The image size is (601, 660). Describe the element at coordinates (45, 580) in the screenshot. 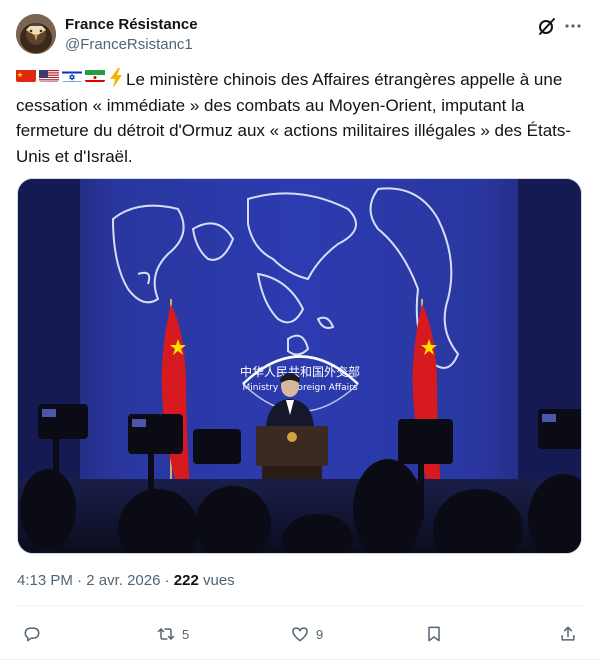

I see `tweet-time: 4:13 PM` at that location.